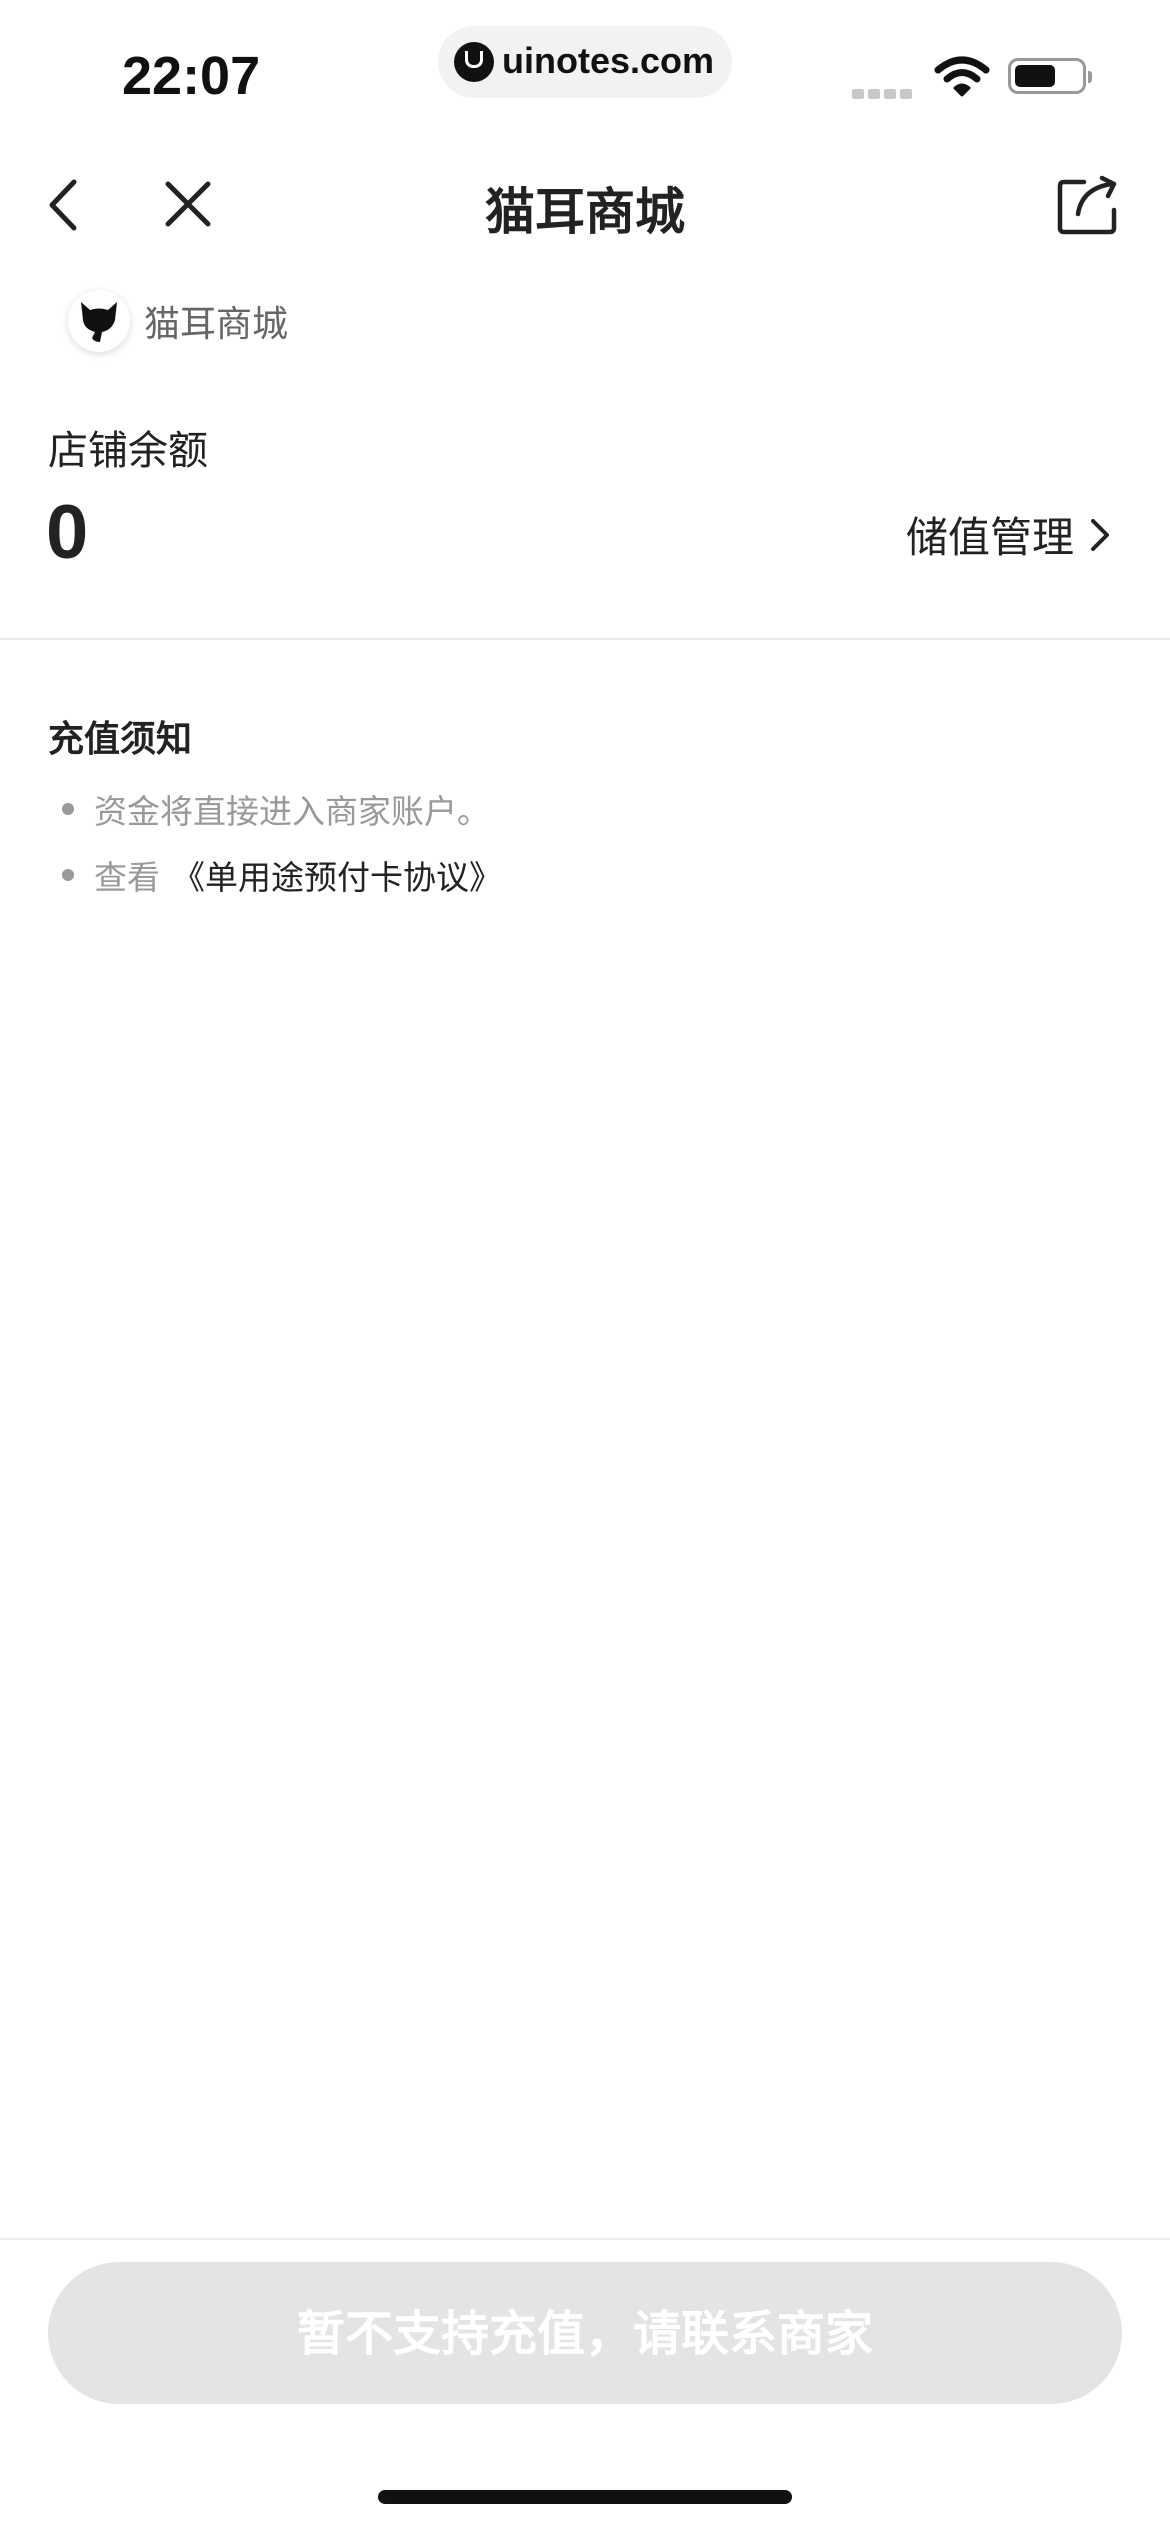 The width and height of the screenshot is (1170, 2532). I want to click on notice-title: 充值须知, so click(120, 739).